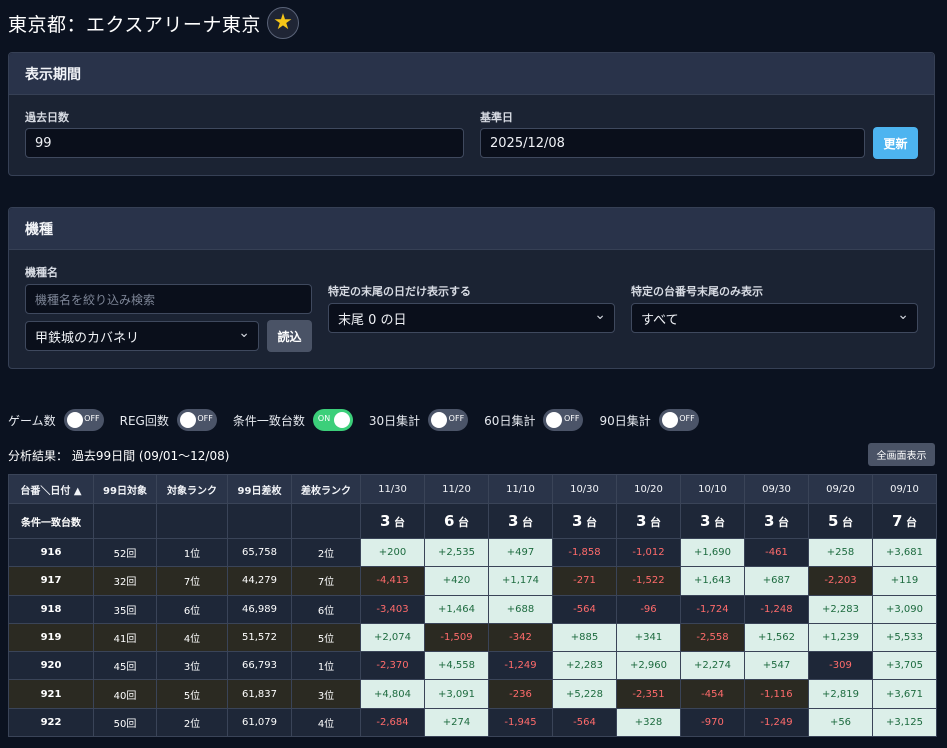 The width and height of the screenshot is (947, 748). What do you see at coordinates (649, 420) in the screenshot?
I see `toggle-90day: 90日集計 OFF` at bounding box center [649, 420].